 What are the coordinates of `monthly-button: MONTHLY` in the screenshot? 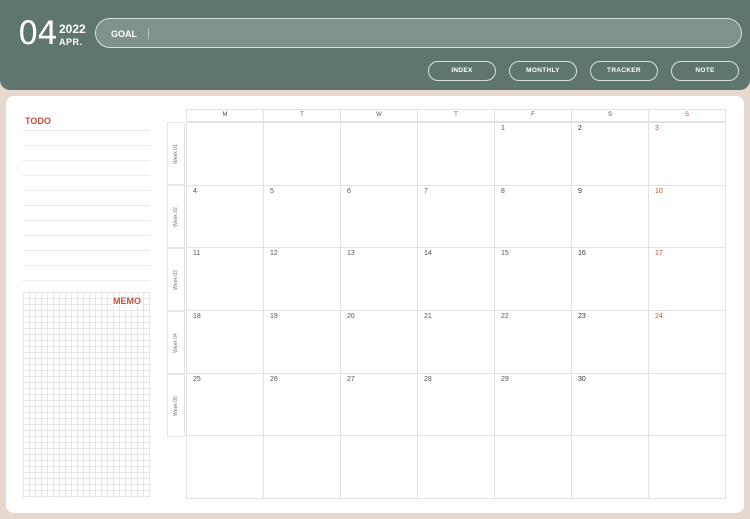 It's located at (543, 71).